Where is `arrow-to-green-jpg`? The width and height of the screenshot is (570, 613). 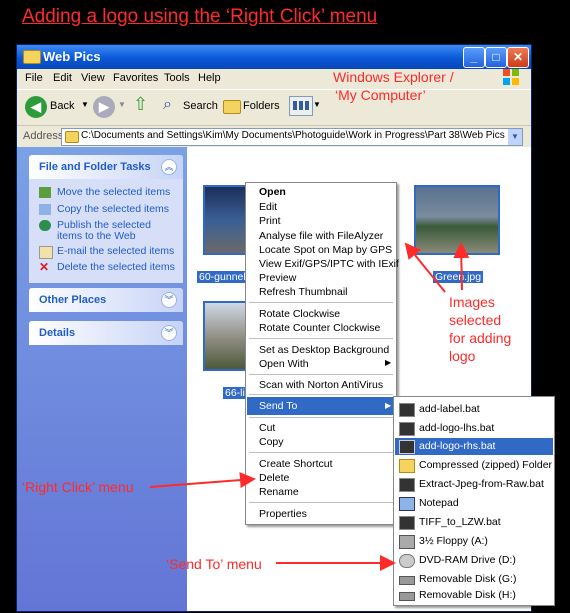
arrow-to-green-jpg is located at coordinates (461, 266).